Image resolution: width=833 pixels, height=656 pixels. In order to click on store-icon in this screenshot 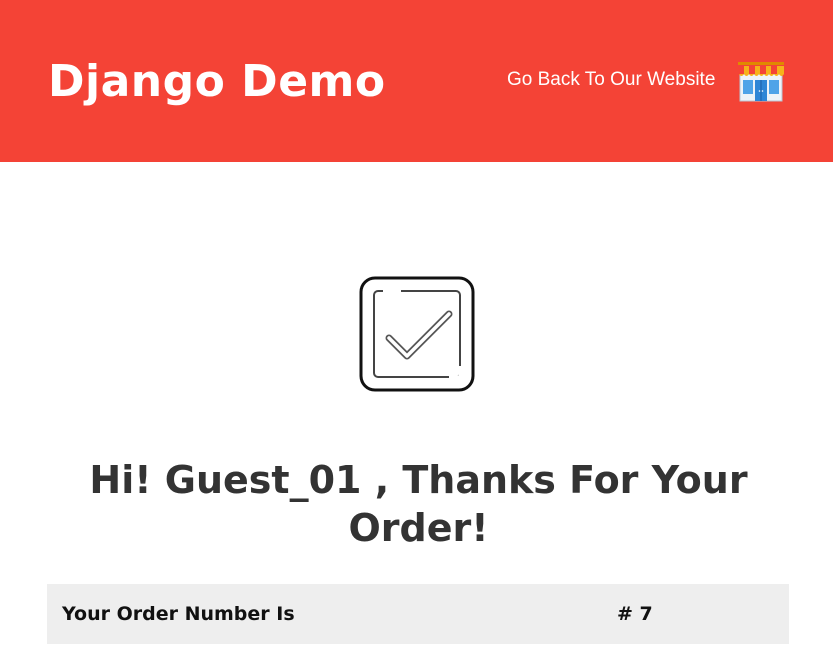, I will do `click(761, 81)`.